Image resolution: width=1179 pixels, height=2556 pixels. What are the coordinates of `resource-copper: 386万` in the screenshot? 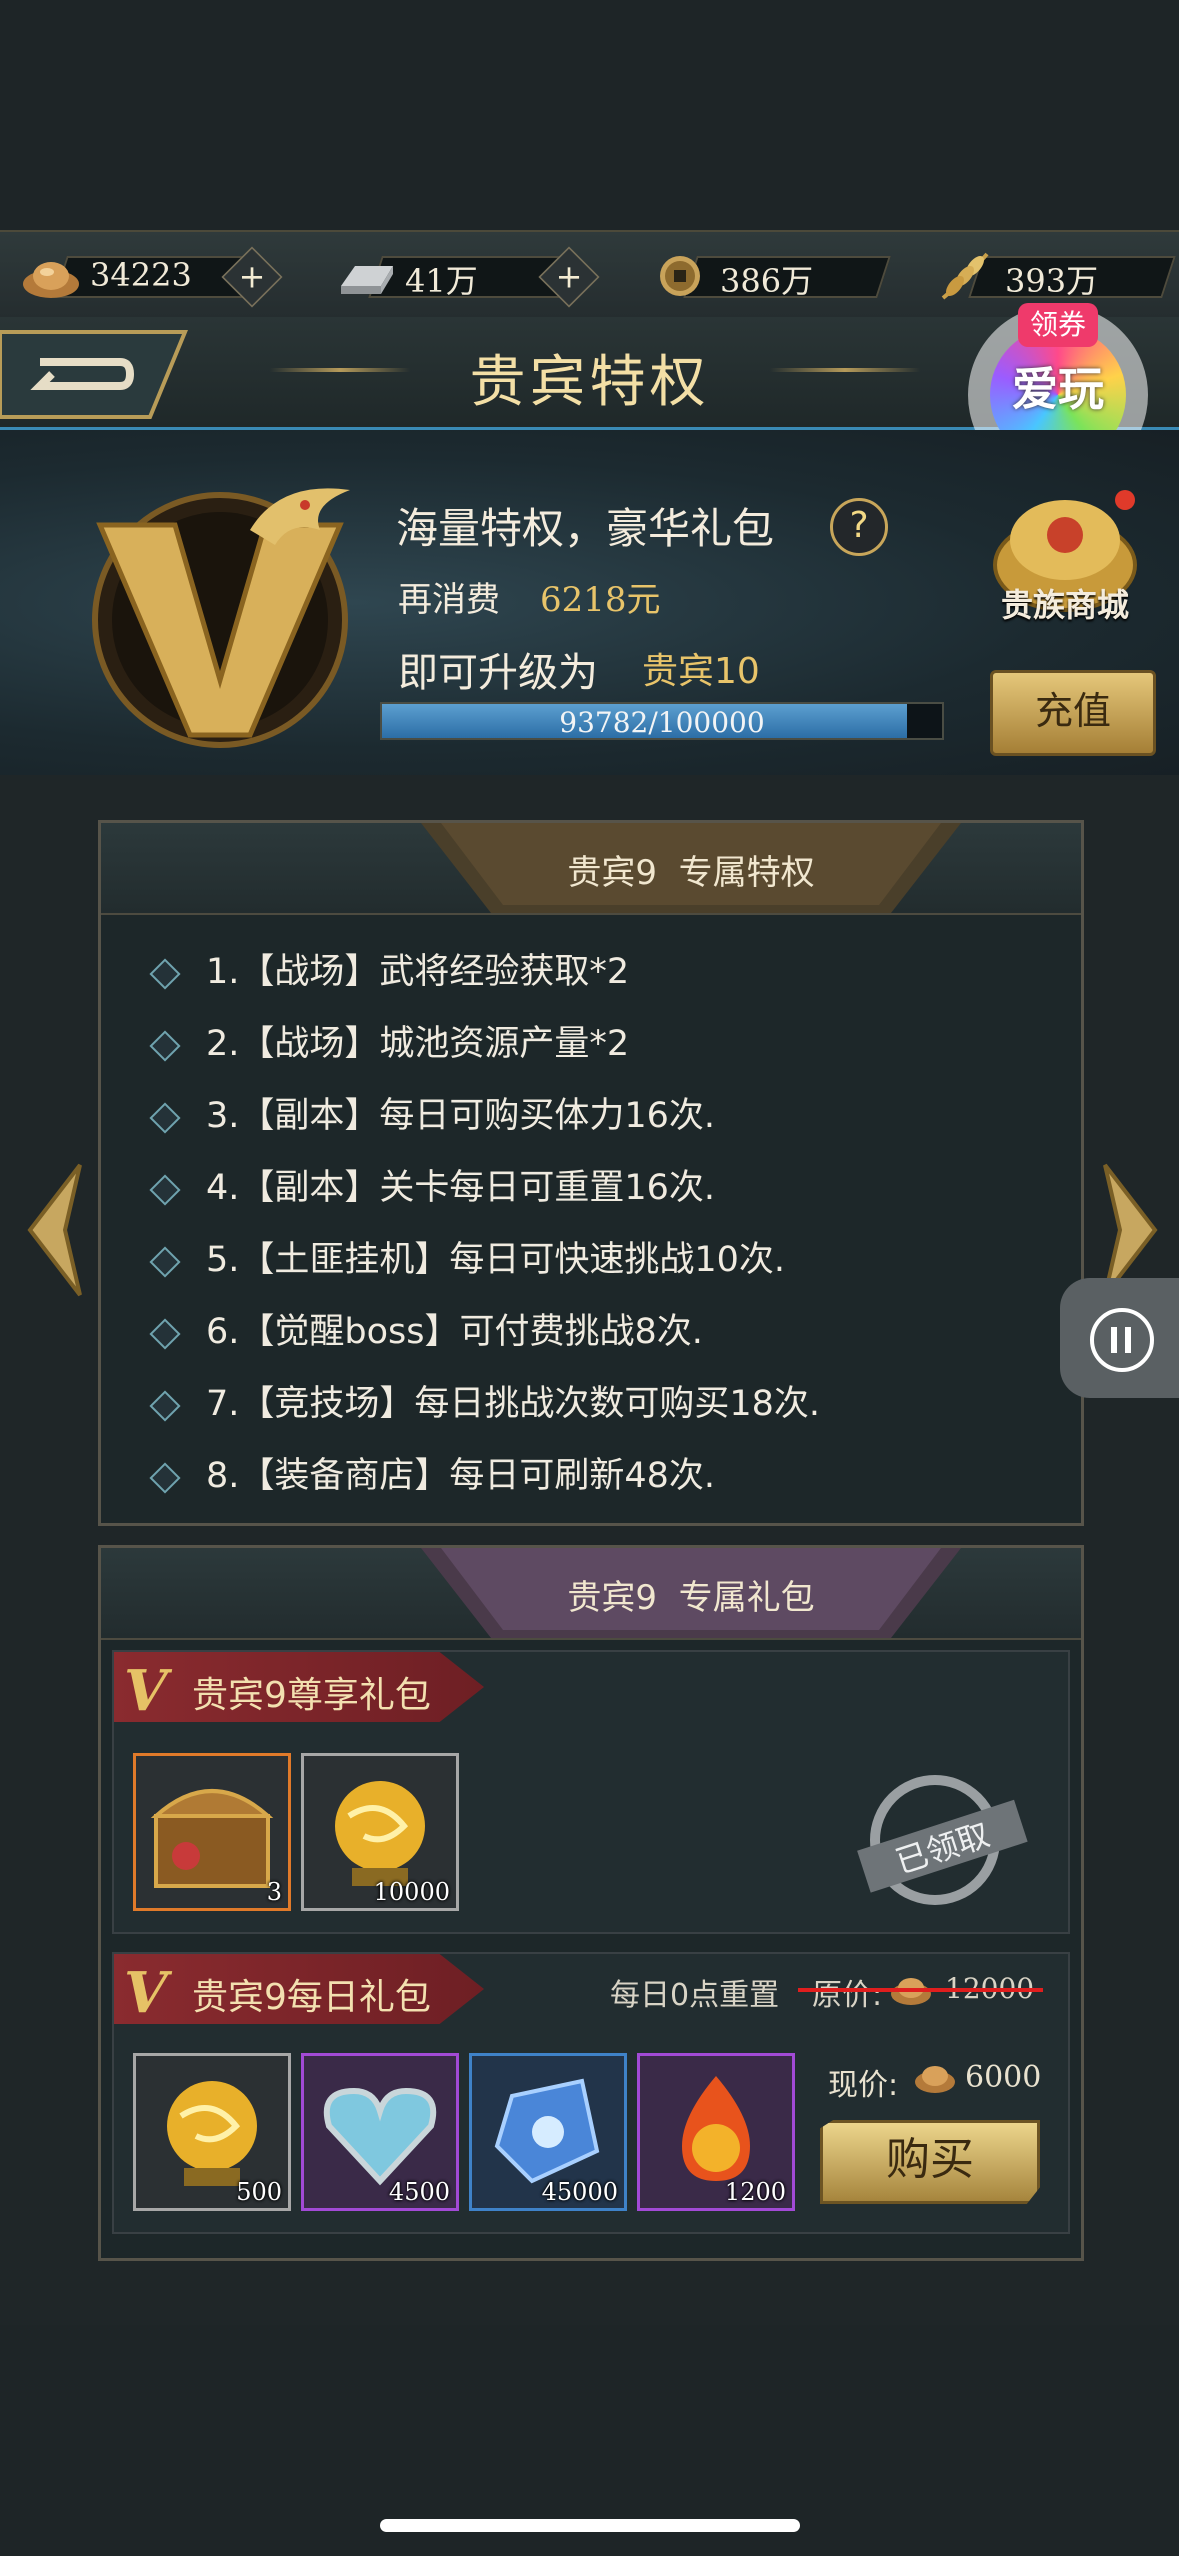 It's located at (770, 275).